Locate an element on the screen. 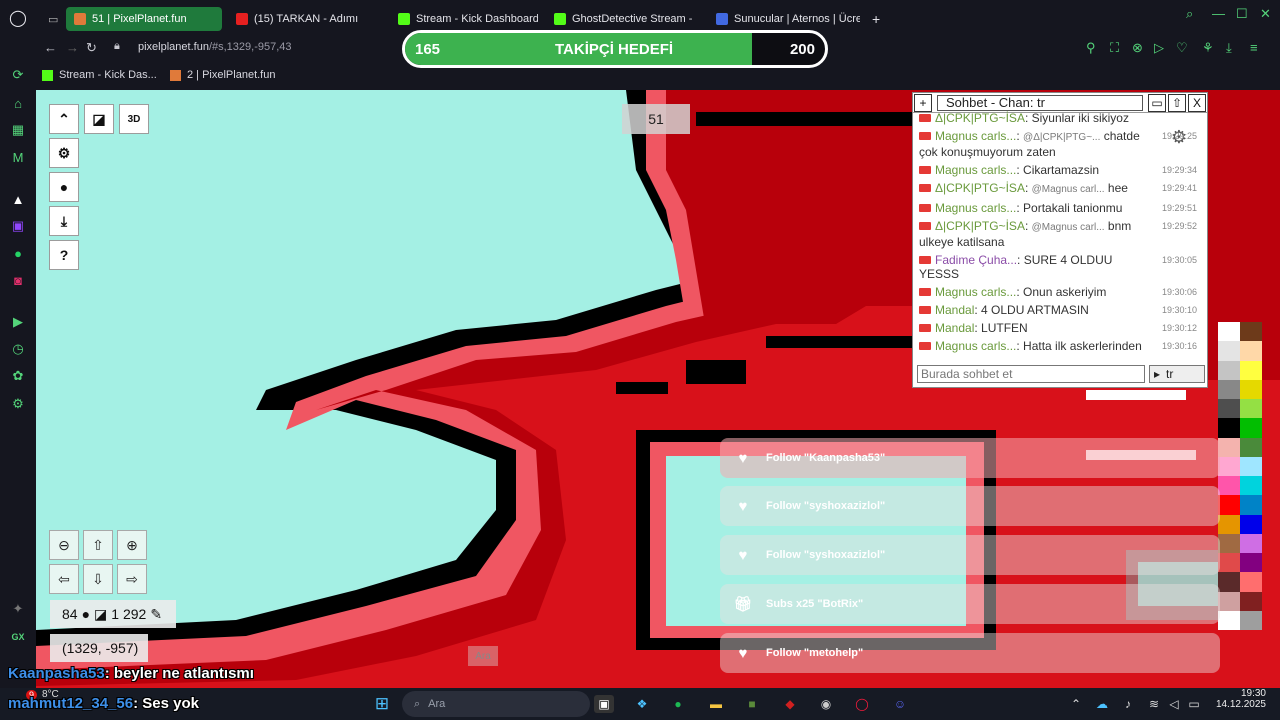 This screenshot has width=1280, height=720. minecraft-icon: ■ is located at coordinates (752, 704).